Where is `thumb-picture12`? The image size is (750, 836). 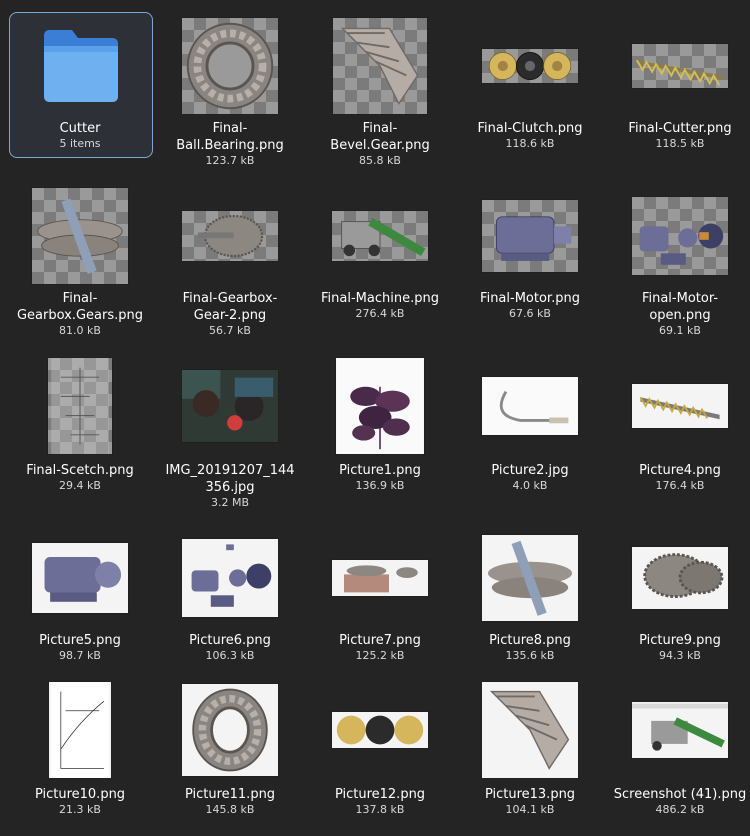 thumb-picture12 is located at coordinates (380, 730).